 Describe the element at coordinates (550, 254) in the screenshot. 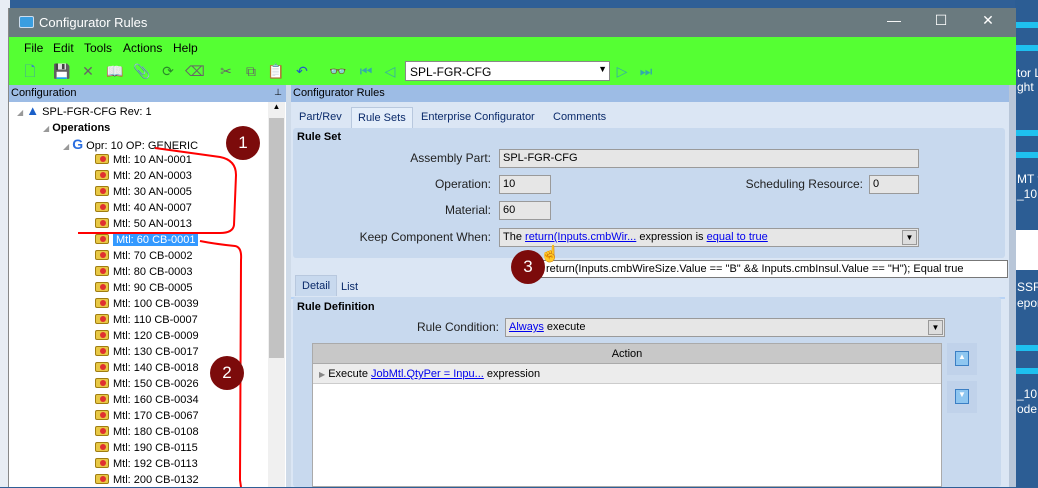

I see `hand-cursor-icon: ☝` at that location.